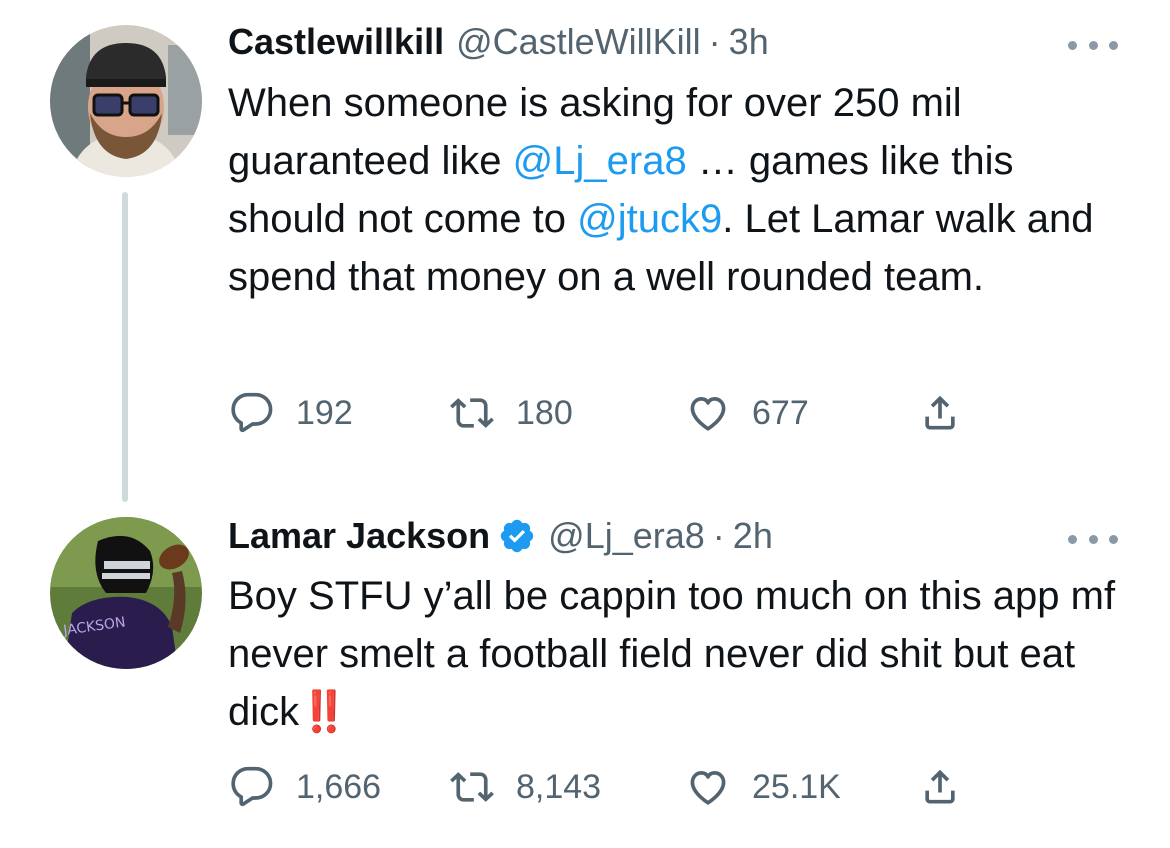  I want to click on retweet-count: 8,143, so click(559, 786).